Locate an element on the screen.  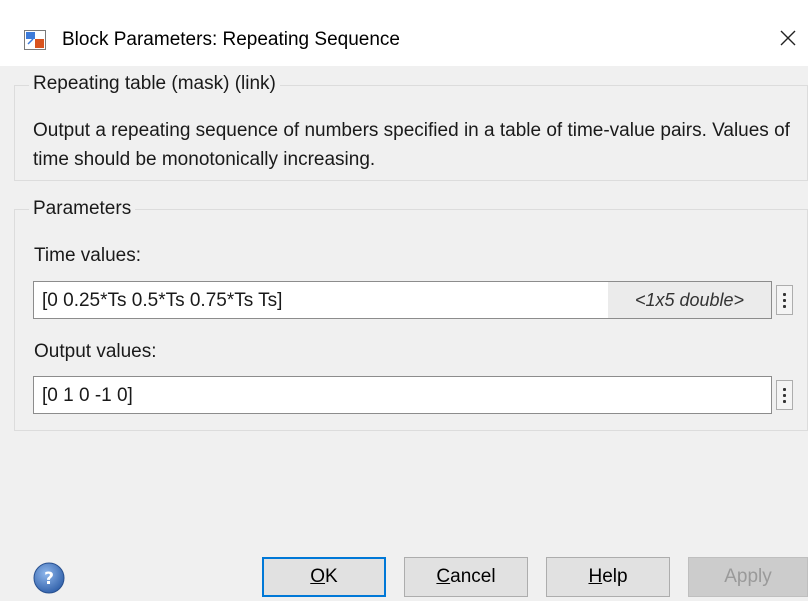
output-values-more-button is located at coordinates (784, 395).